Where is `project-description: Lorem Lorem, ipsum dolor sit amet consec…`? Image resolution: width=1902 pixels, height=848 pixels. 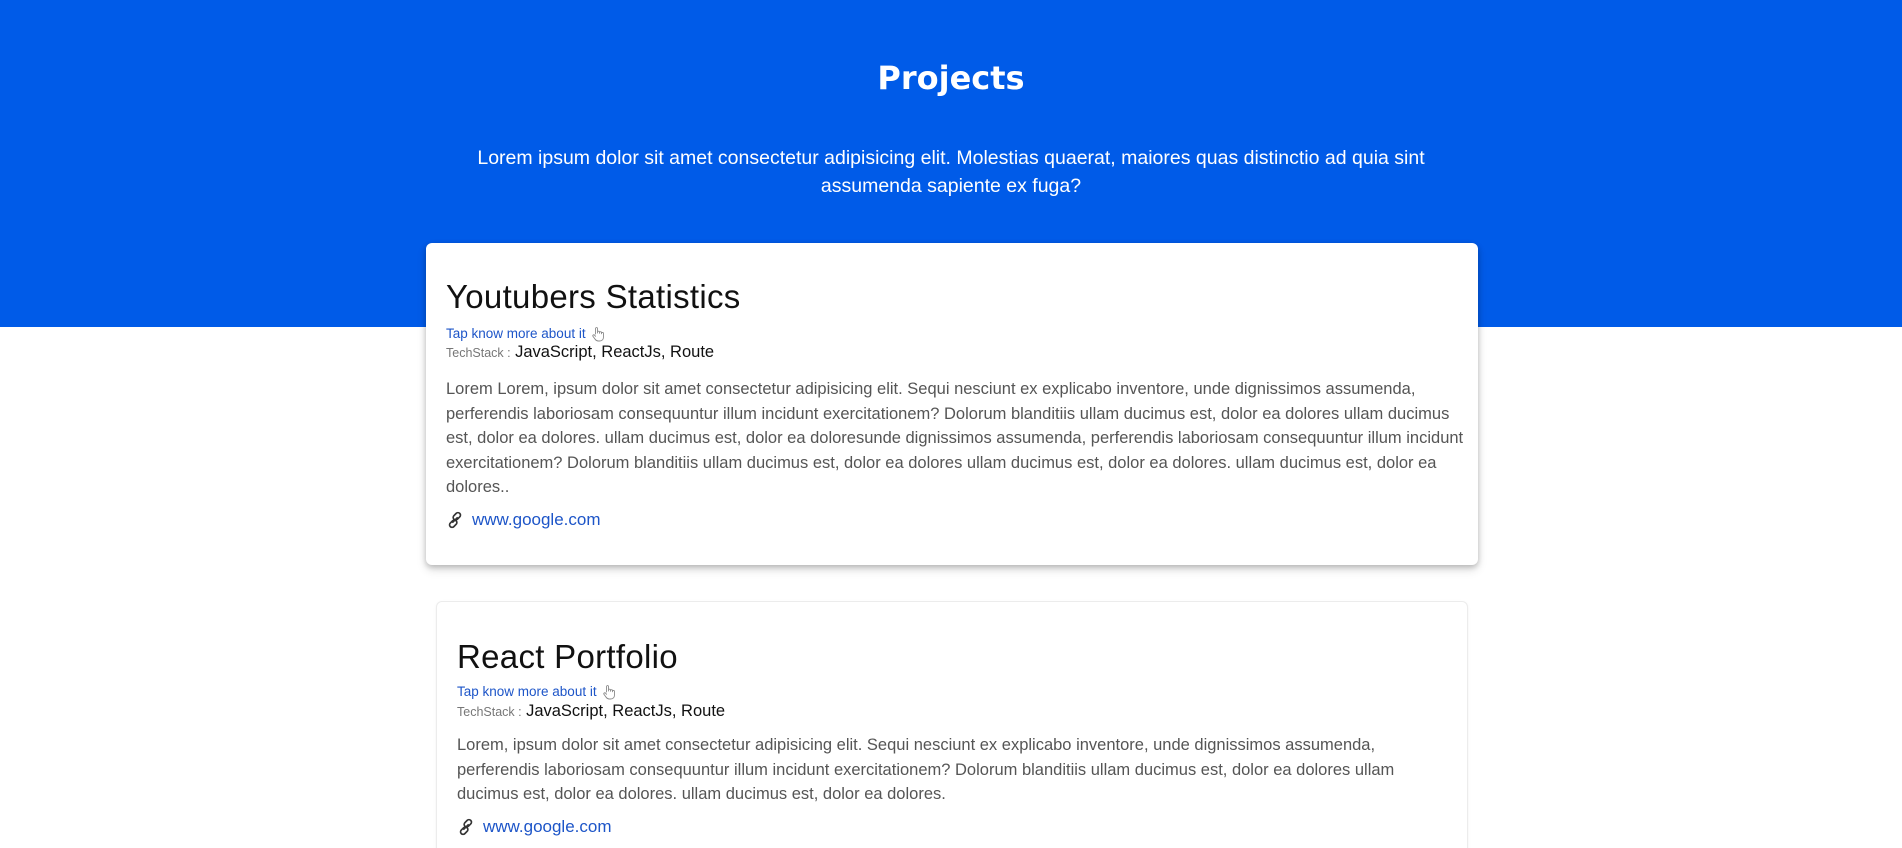
project-description: Lorem Lorem, ipsum dolor sit amet consec… is located at coordinates (955, 438).